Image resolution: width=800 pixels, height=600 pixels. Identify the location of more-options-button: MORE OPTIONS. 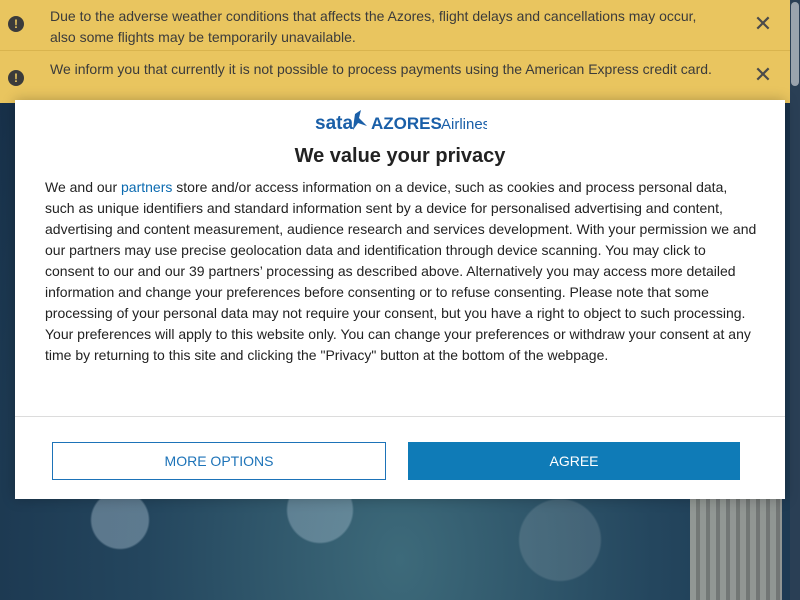
(219, 461).